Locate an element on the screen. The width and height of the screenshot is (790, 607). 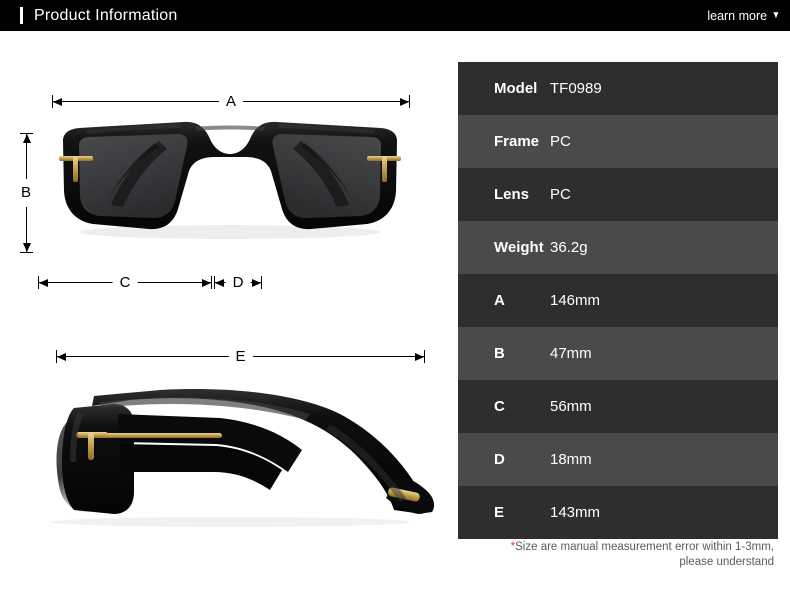
table-row: D 18mm is located at coordinates (618, 459).